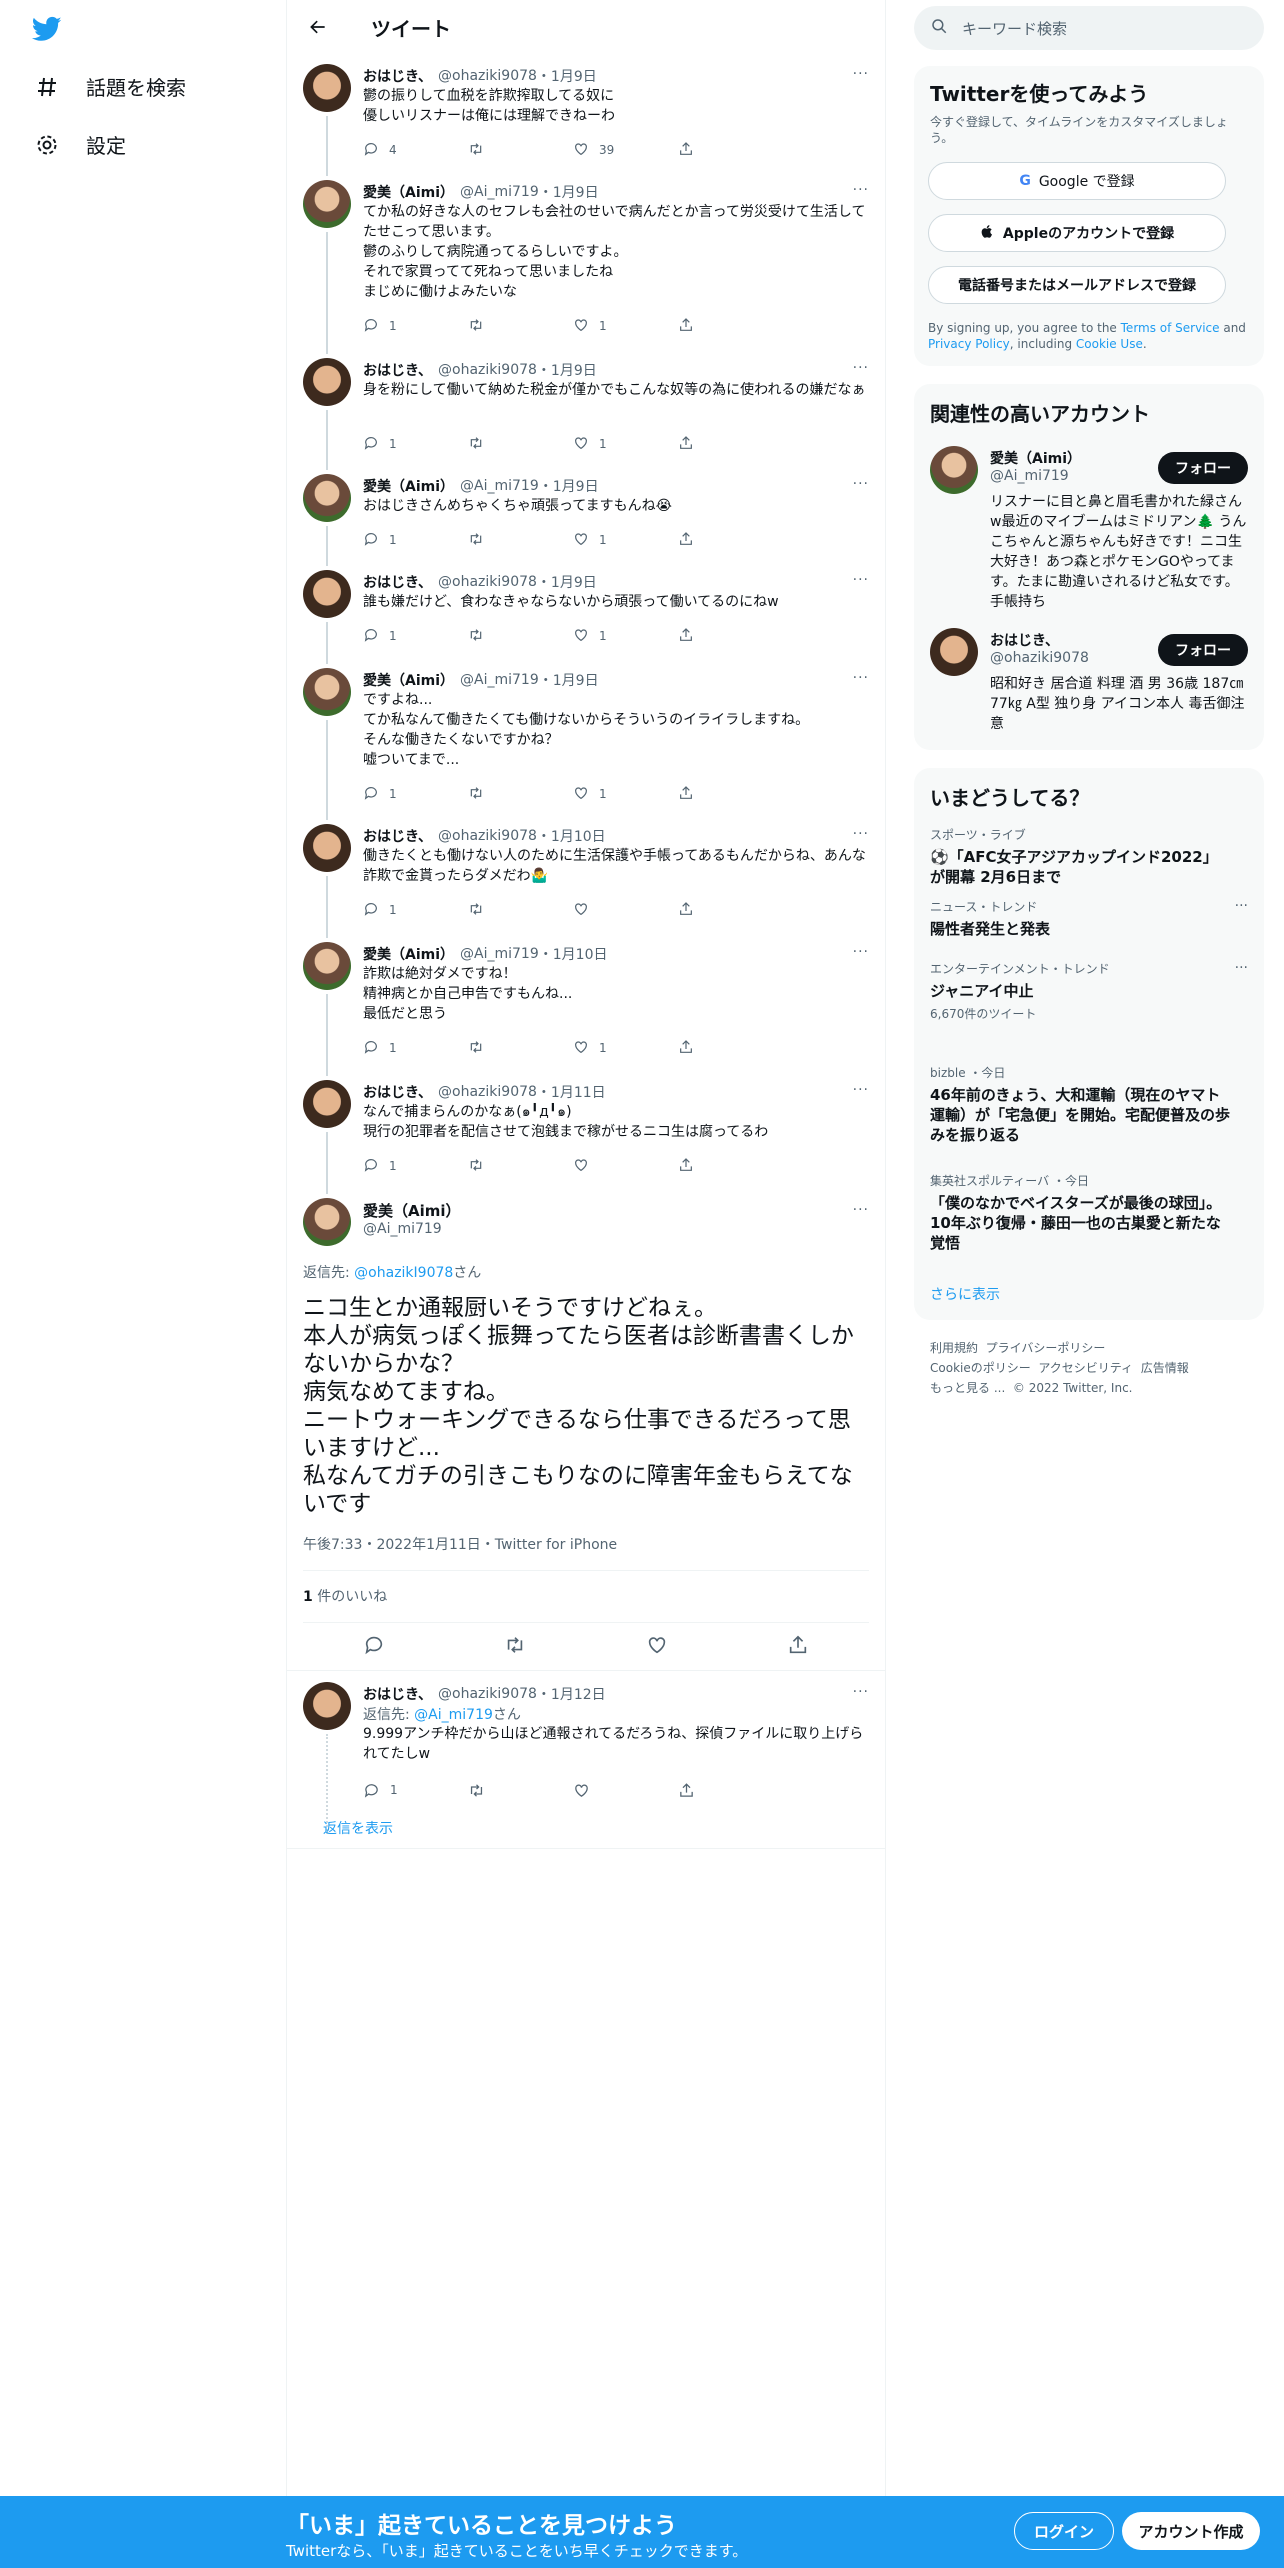  I want to click on likes-count: 1 件のいいね, so click(345, 1596).